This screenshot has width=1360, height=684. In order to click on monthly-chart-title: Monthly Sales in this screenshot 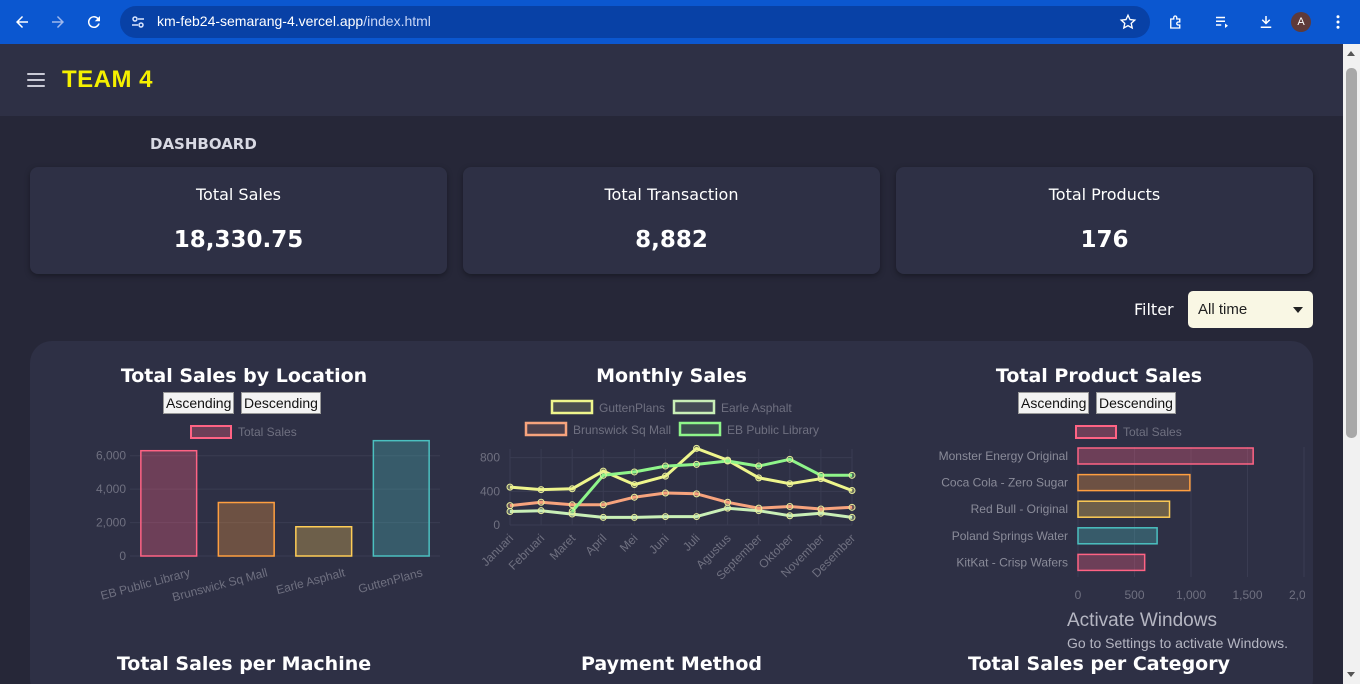, I will do `click(671, 376)`.